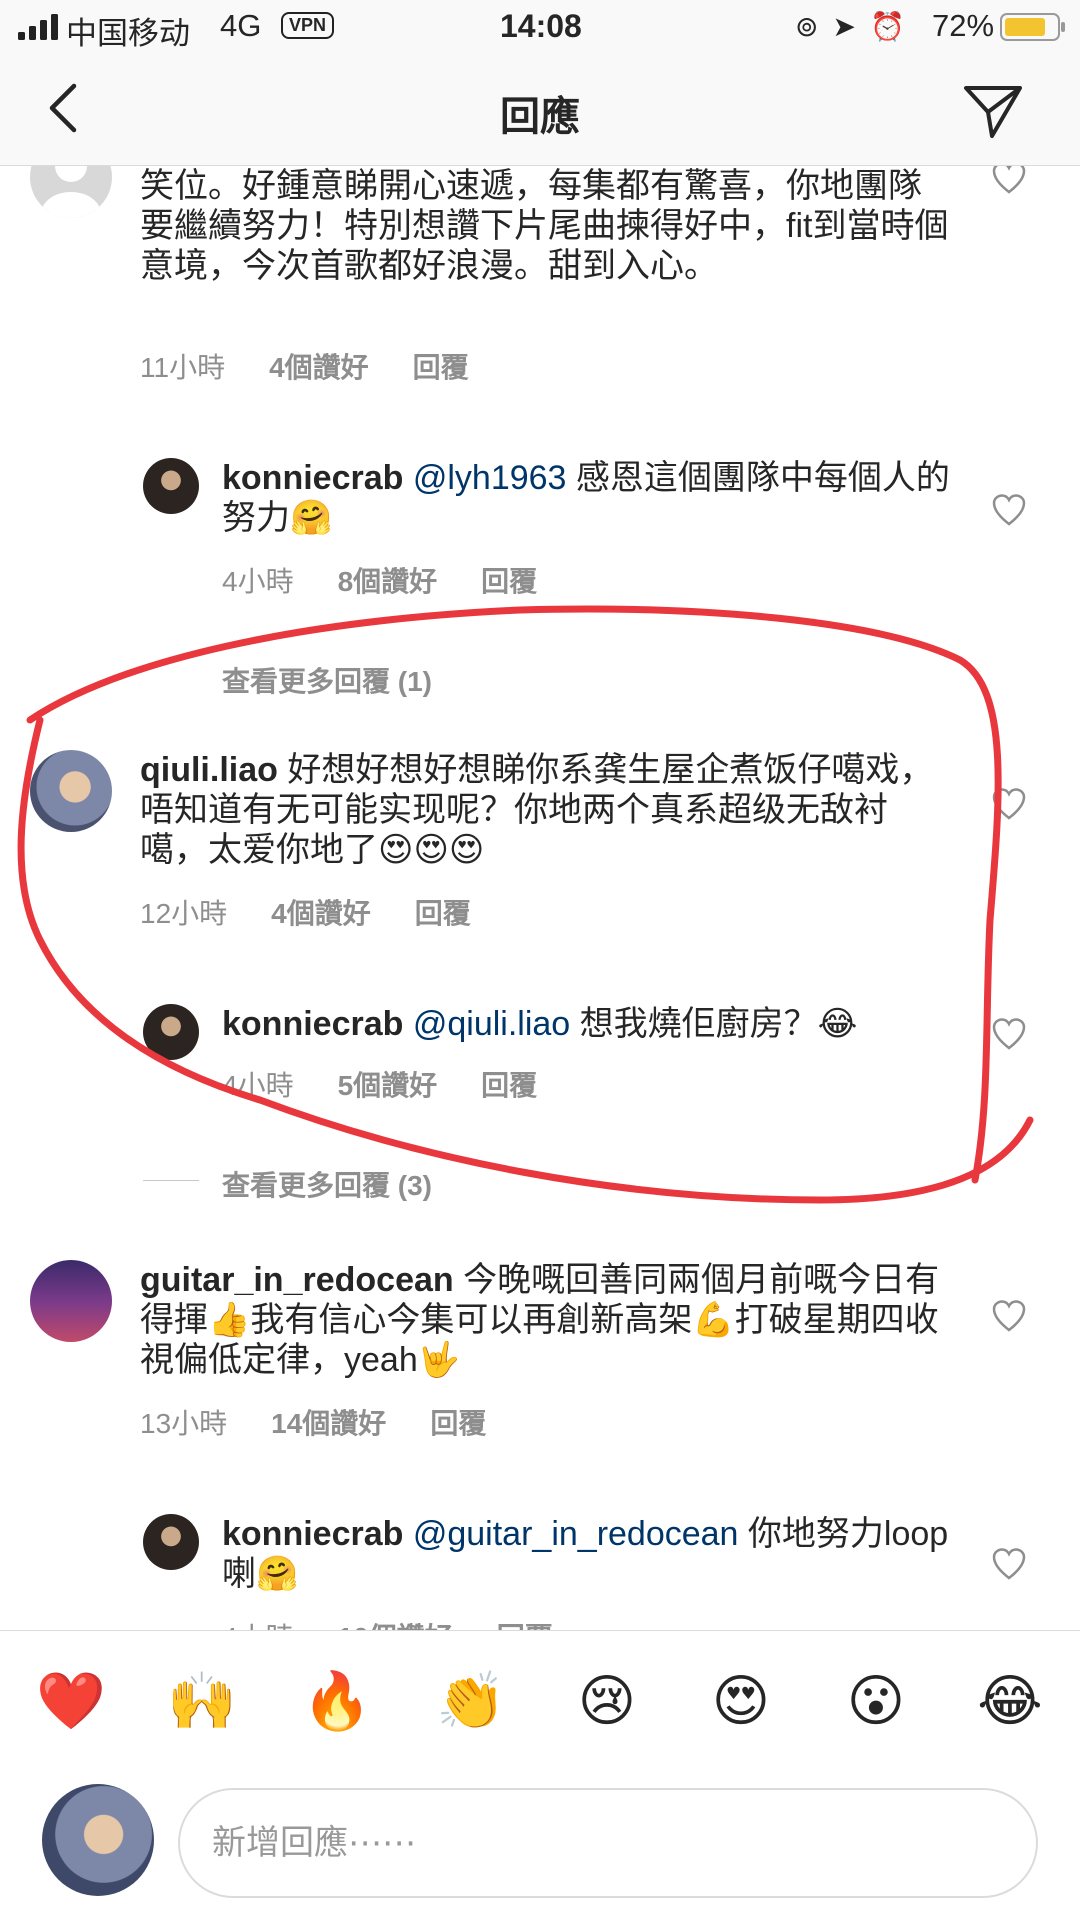 The height and width of the screenshot is (1920, 1080). What do you see at coordinates (491, 1024) in the screenshot?
I see `mention-link: @qiuli.liao` at bounding box center [491, 1024].